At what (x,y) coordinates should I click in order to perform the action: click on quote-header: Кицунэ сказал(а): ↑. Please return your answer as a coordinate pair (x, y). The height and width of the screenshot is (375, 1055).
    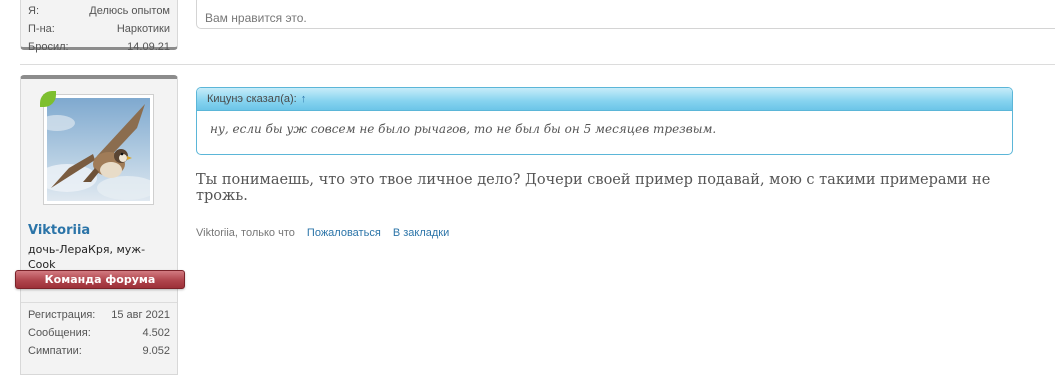
    Looking at the image, I should click on (604, 99).